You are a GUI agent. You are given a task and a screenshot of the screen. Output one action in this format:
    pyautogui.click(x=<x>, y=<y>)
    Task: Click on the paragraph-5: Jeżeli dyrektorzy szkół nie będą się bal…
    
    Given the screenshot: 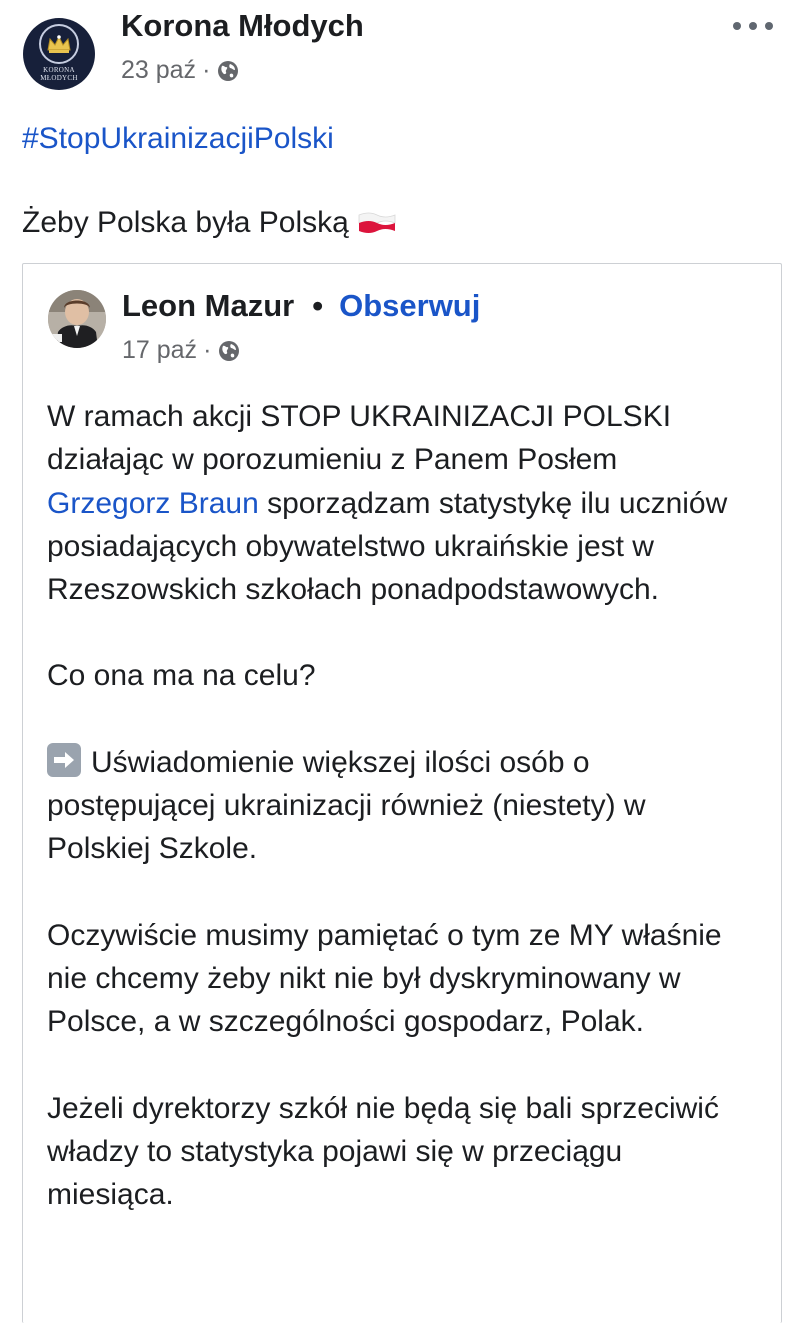 What is the action you would take?
    pyautogui.click(x=383, y=1151)
    